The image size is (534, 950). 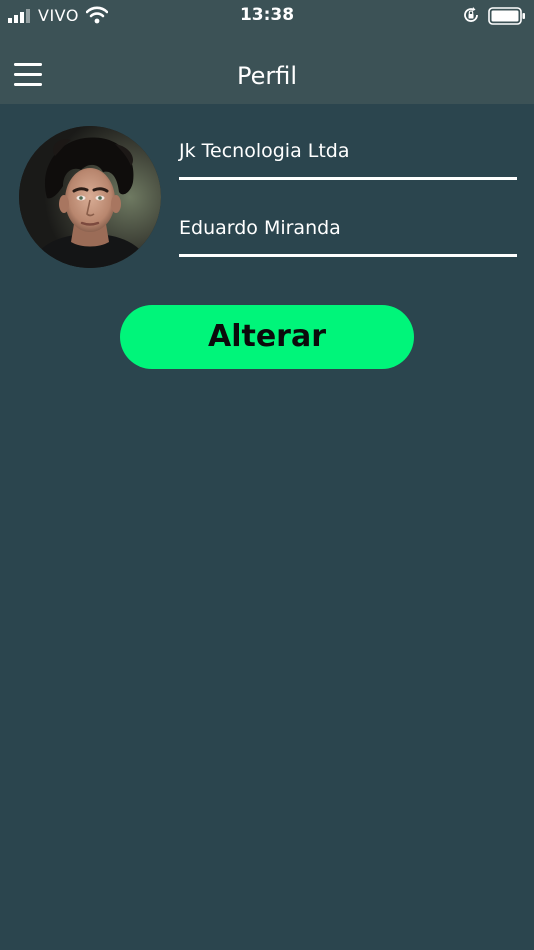 I want to click on name-field: Eduardo Miranda, so click(x=348, y=236).